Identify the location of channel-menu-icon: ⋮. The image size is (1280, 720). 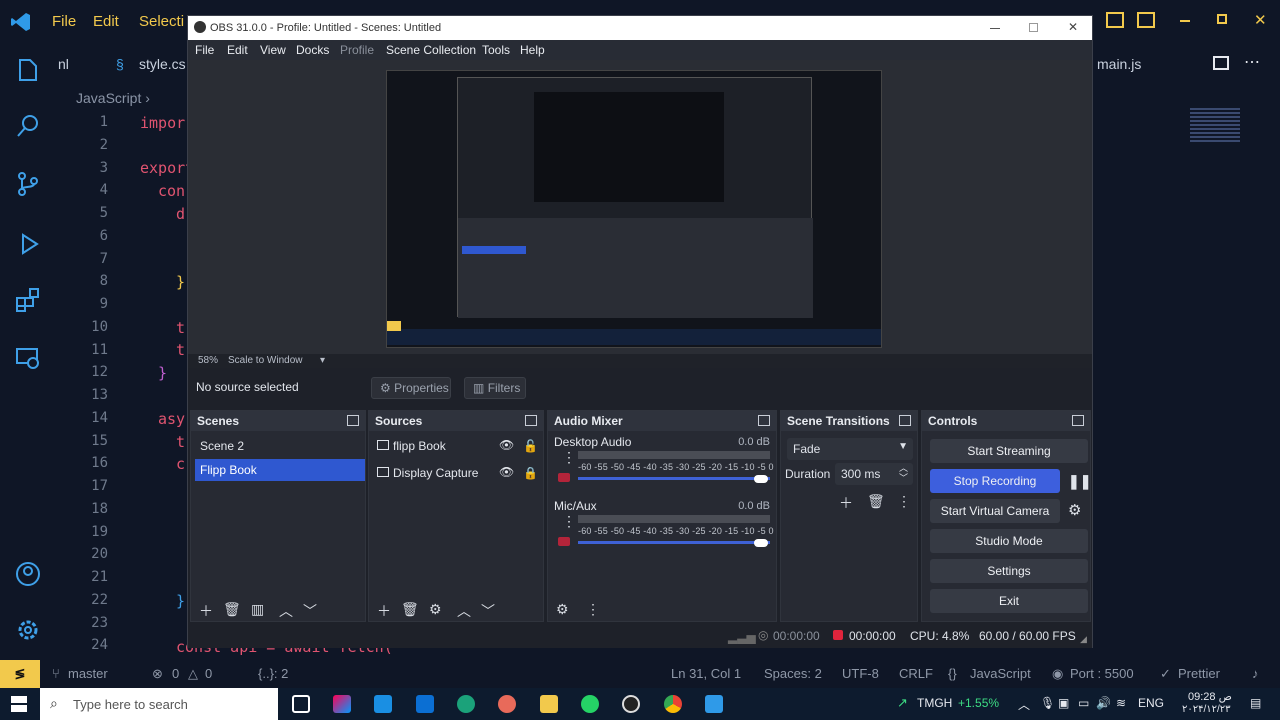
(569, 457).